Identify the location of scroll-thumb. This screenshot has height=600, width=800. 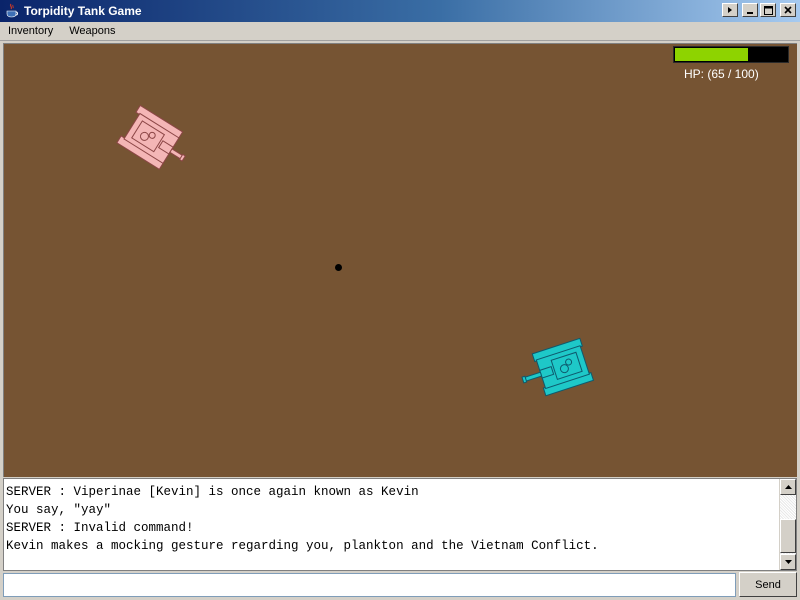
(788, 536).